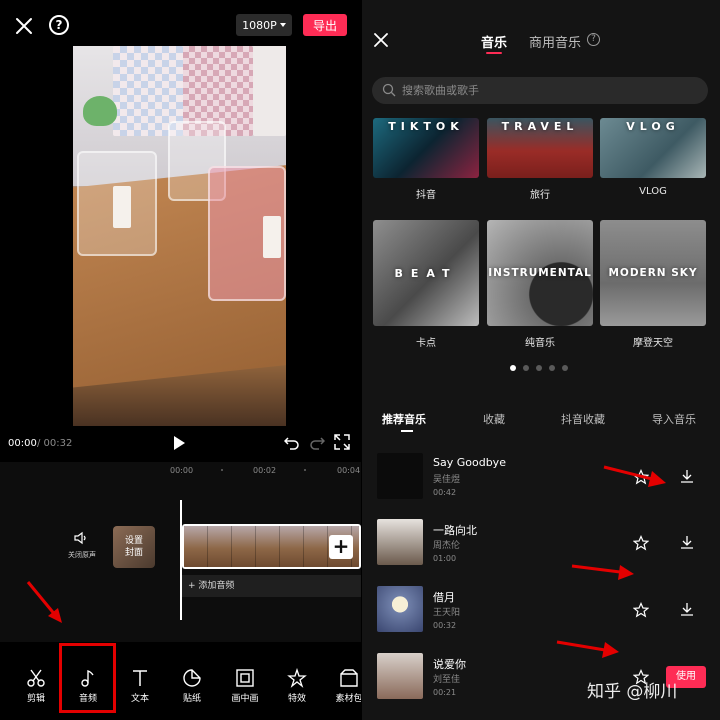 Image resolution: width=720 pixels, height=720 pixels. I want to click on resolution-value: 1080P, so click(259, 25).